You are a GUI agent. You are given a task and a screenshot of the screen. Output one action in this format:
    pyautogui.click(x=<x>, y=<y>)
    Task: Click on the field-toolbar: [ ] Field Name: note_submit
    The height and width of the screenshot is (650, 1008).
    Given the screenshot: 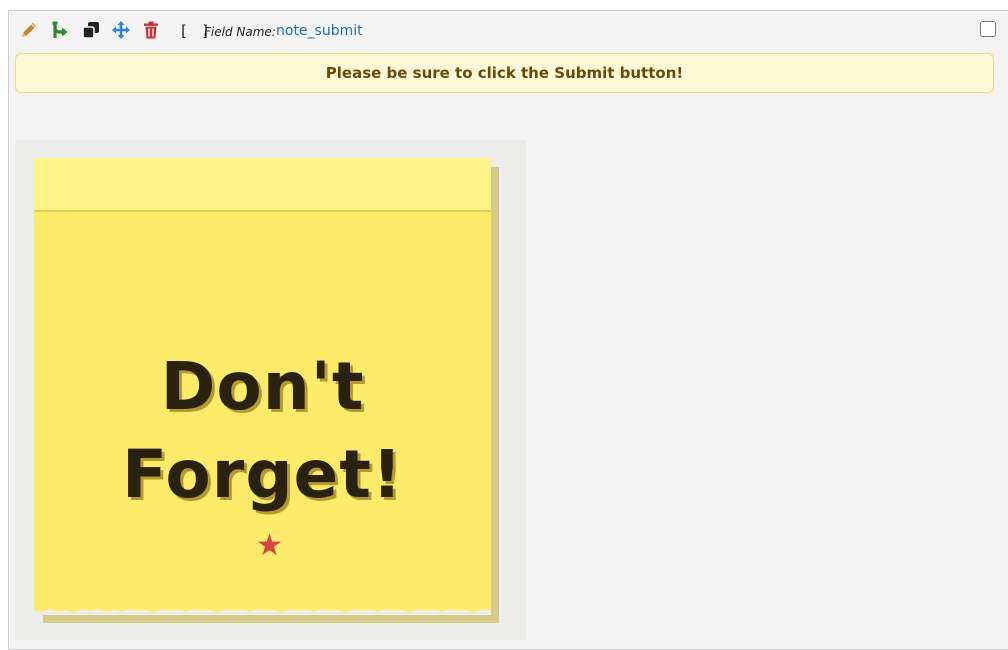 What is the action you would take?
    pyautogui.click(x=508, y=31)
    